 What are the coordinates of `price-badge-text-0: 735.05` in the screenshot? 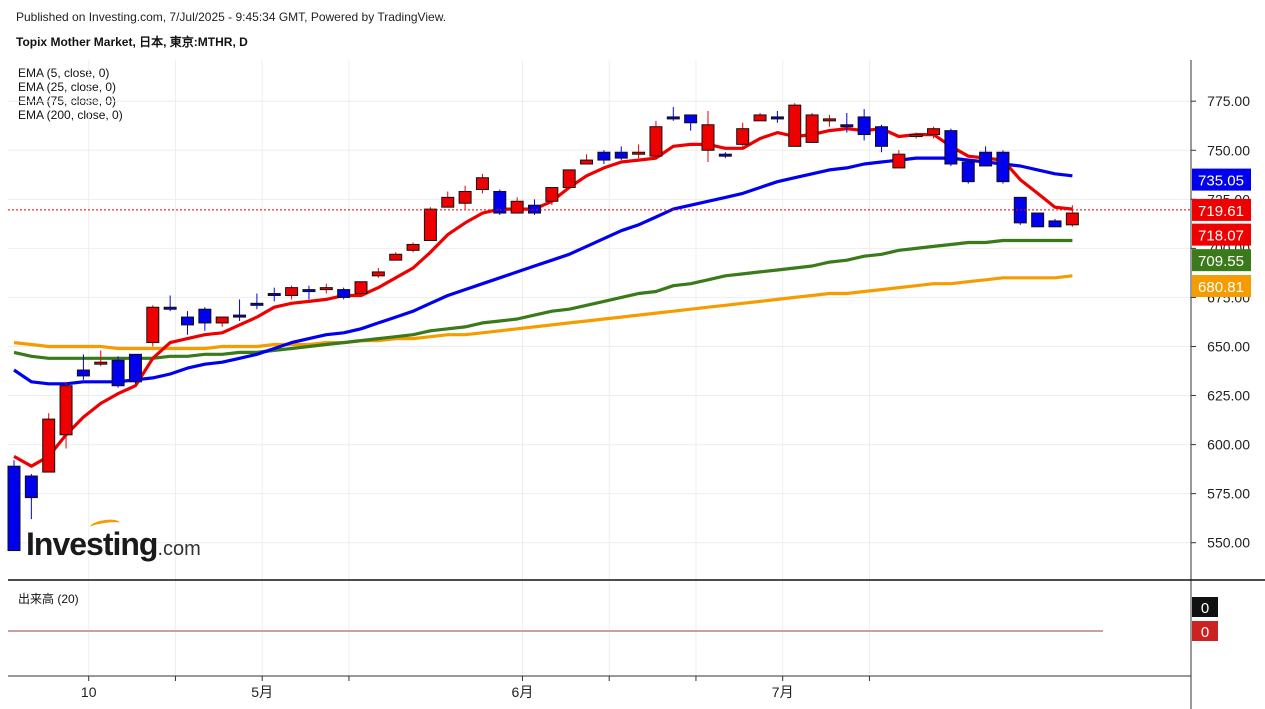 It's located at (1221, 181).